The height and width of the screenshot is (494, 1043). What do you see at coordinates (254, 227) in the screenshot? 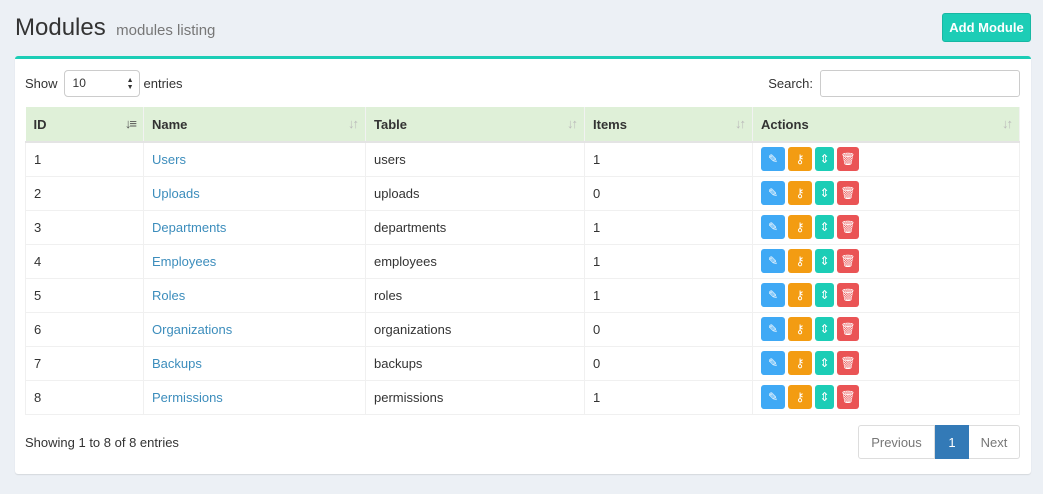
I see `module-name-link: Departments` at bounding box center [254, 227].